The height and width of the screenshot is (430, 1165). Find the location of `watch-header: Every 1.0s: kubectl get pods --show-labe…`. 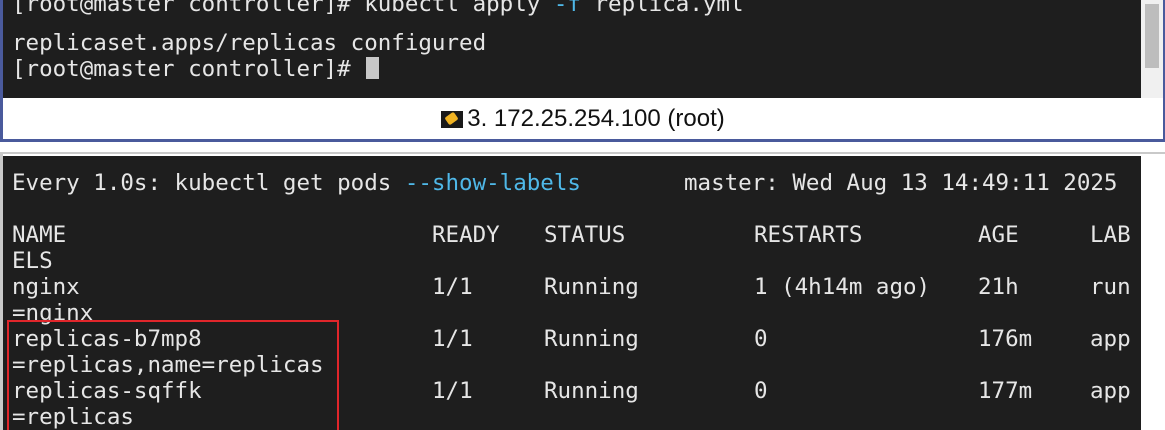

watch-header: Every 1.0s: kubectl get pods --show-labe… is located at coordinates (296, 183).